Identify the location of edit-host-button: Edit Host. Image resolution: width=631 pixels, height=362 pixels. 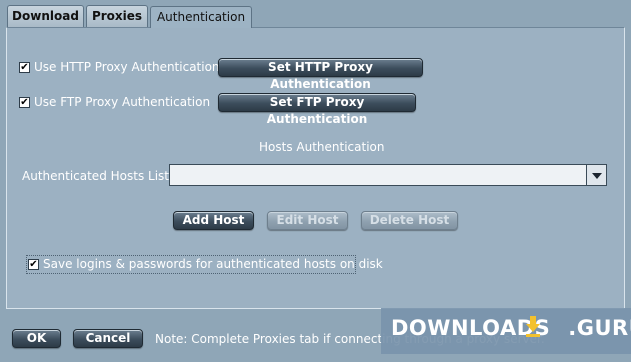
(307, 220).